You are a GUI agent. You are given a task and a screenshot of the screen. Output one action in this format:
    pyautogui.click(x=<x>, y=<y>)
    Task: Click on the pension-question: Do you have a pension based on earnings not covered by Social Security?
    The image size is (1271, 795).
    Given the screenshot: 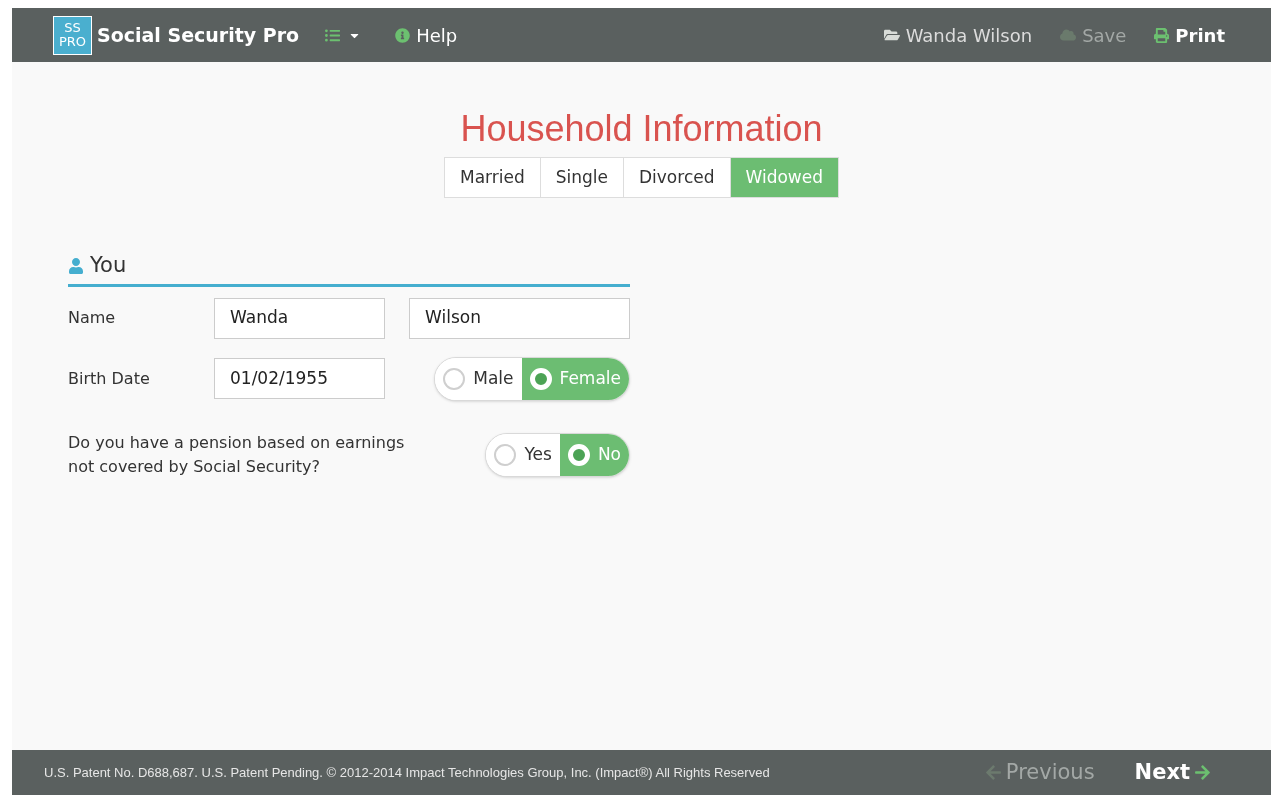 What is the action you would take?
    pyautogui.click(x=237, y=454)
    